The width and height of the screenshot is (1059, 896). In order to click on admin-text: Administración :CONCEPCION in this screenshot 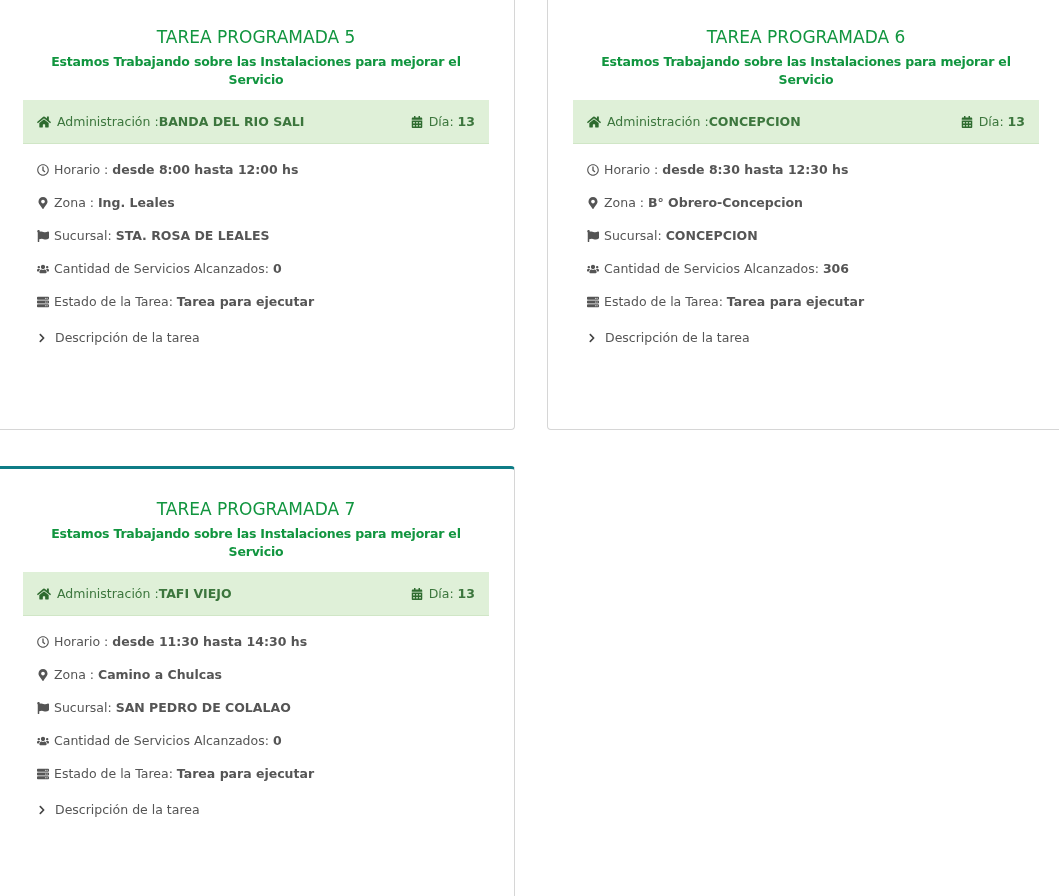, I will do `click(704, 121)`.